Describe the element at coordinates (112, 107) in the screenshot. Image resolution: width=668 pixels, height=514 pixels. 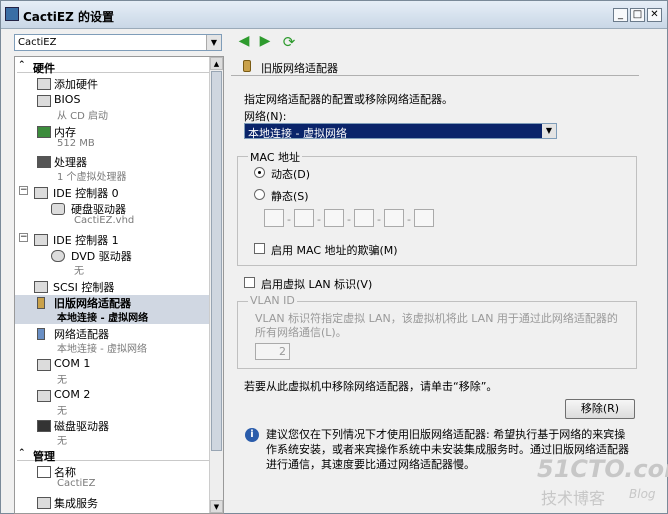
I see `sidebar-item-bios: BIOS 从 CD 启动` at that location.